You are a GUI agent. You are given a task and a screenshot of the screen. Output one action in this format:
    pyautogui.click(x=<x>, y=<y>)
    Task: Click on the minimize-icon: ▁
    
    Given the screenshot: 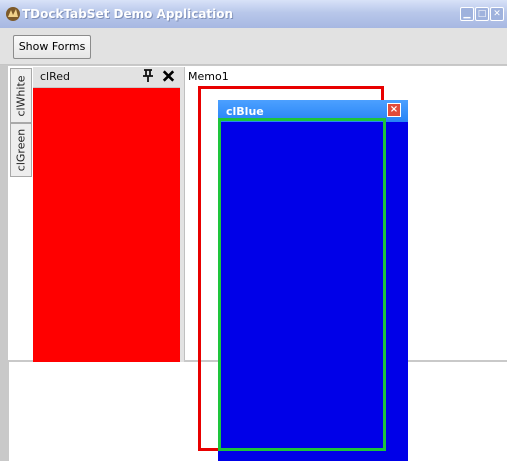 What is the action you would take?
    pyautogui.click(x=467, y=14)
    